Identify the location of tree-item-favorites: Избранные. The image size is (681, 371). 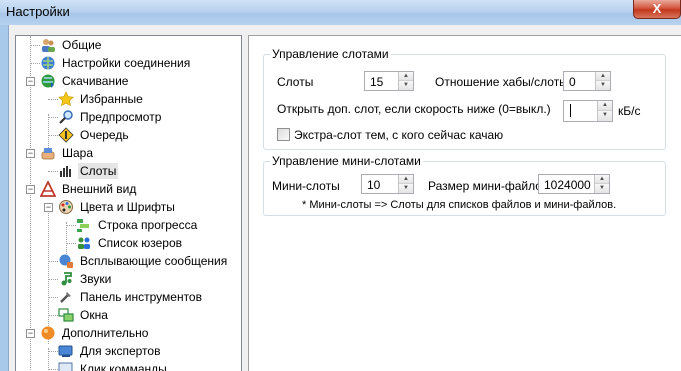
(101, 99).